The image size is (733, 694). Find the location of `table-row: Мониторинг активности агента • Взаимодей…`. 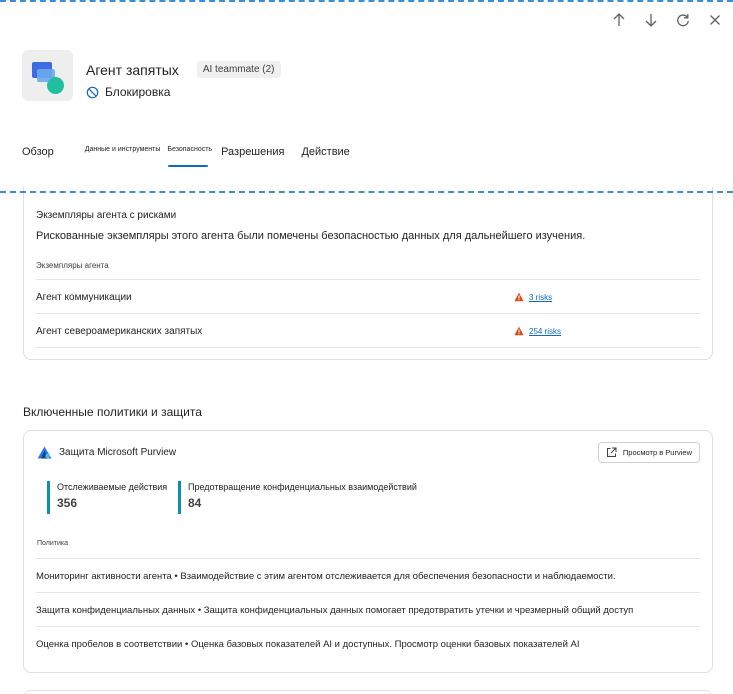

table-row: Мониторинг активности агента • Взаимодей… is located at coordinates (368, 575).